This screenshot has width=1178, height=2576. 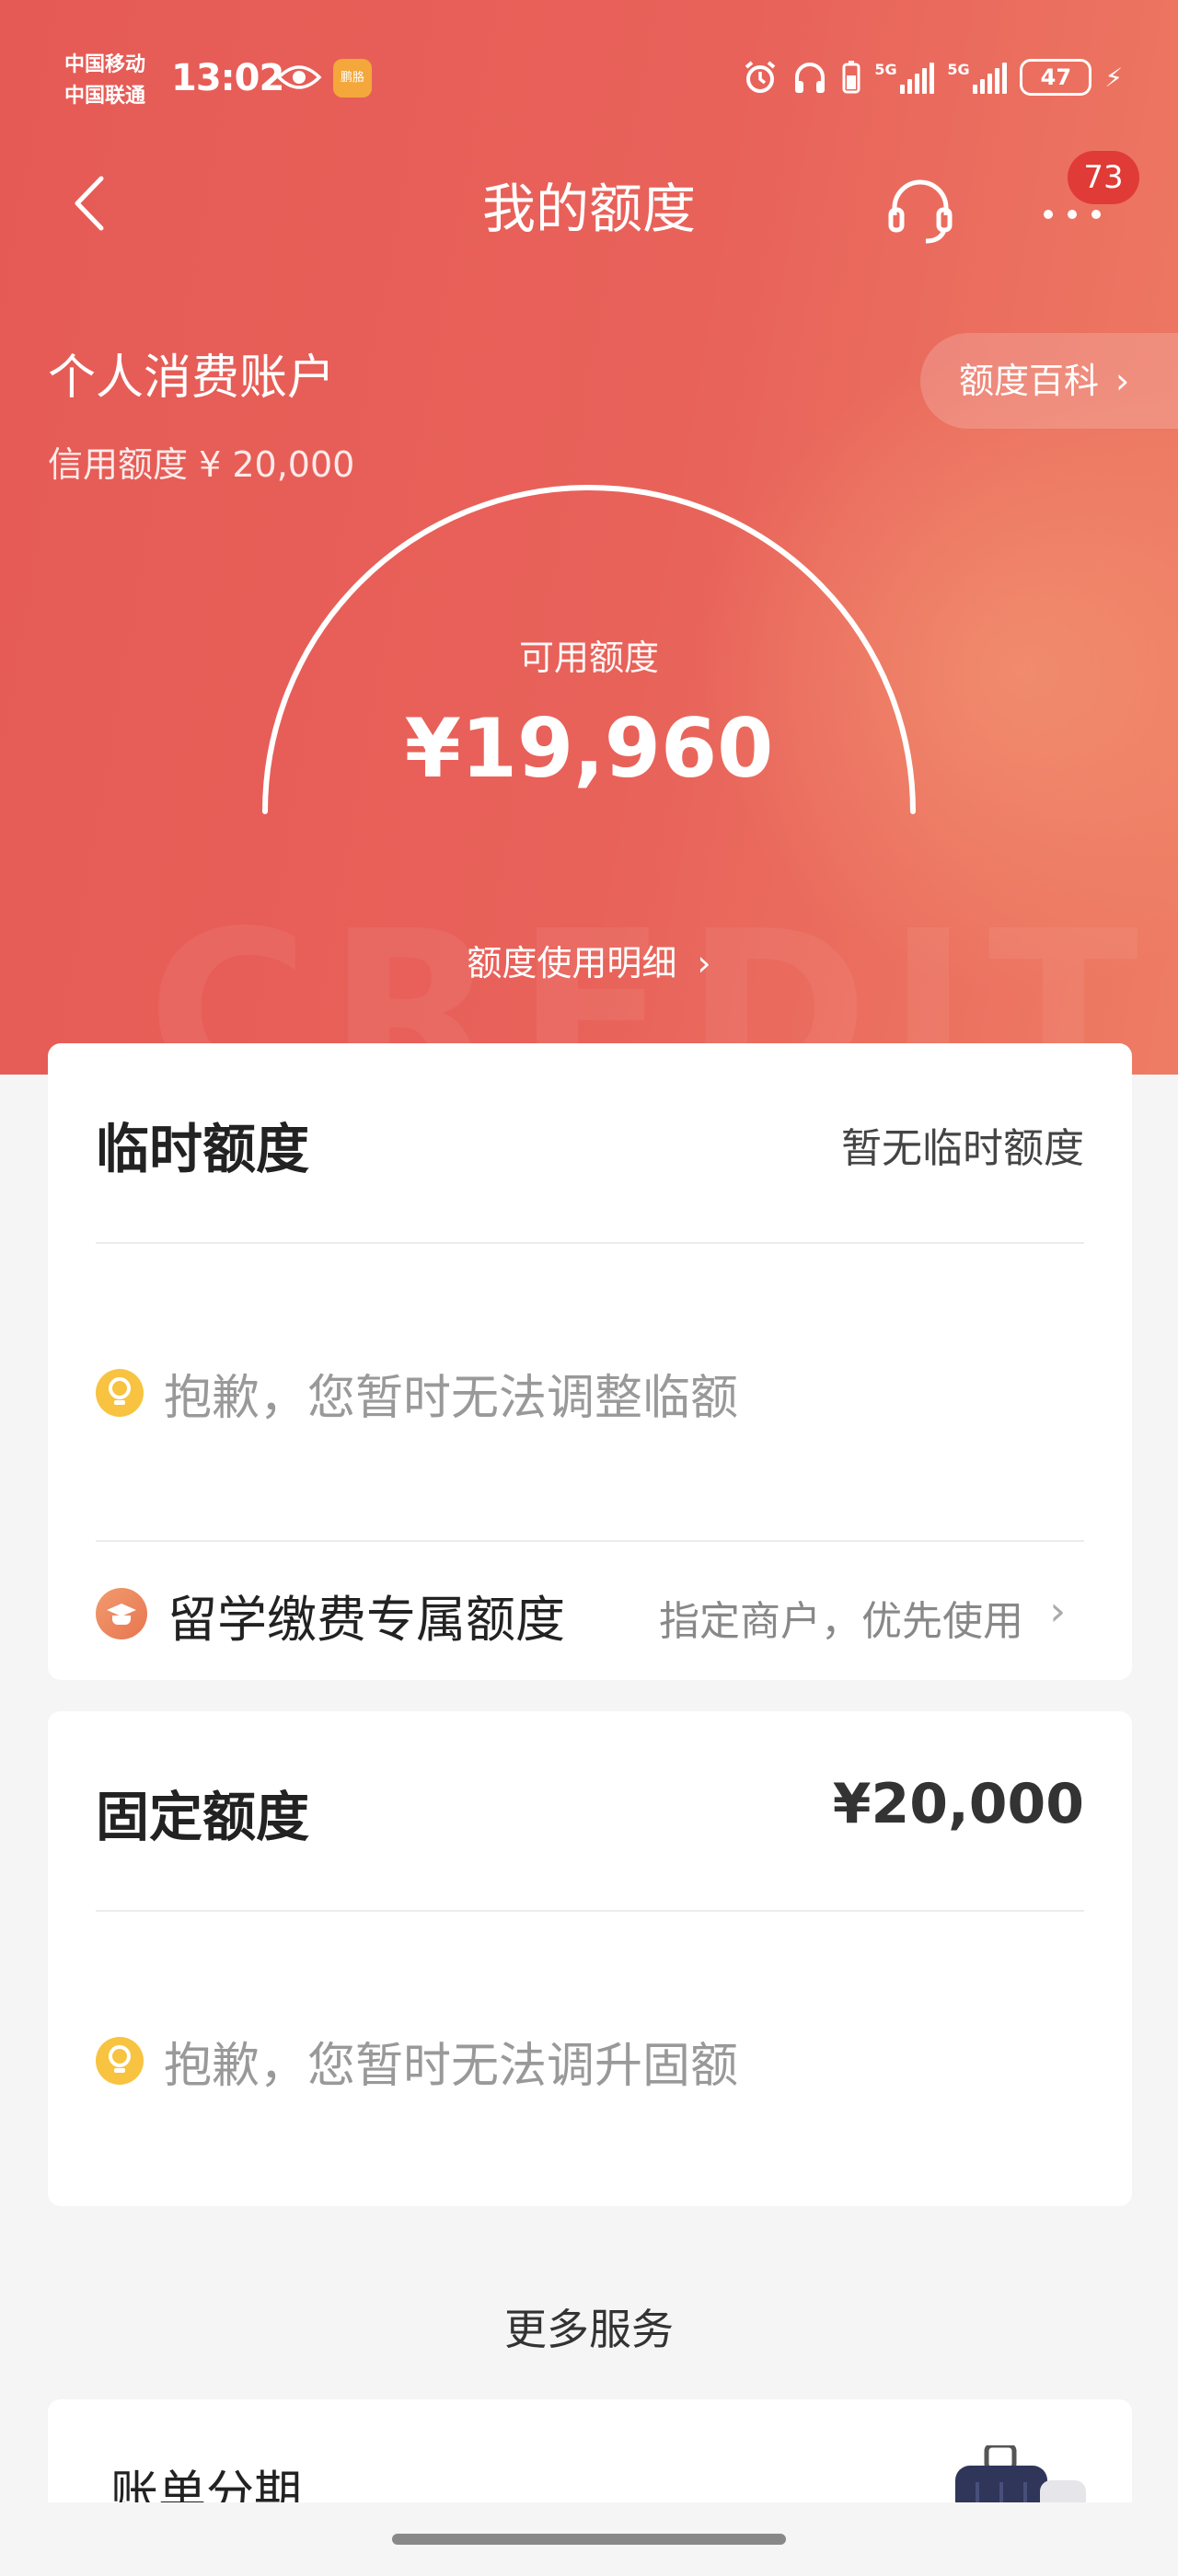 What do you see at coordinates (810, 78) in the screenshot?
I see `headphones-icon` at bounding box center [810, 78].